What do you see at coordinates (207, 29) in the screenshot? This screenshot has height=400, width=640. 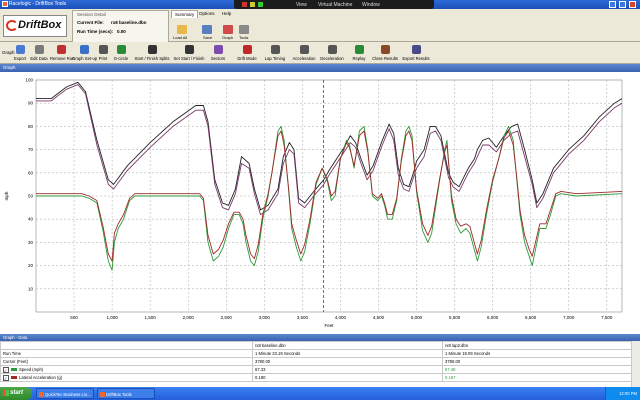 I see `save-icon` at bounding box center [207, 29].